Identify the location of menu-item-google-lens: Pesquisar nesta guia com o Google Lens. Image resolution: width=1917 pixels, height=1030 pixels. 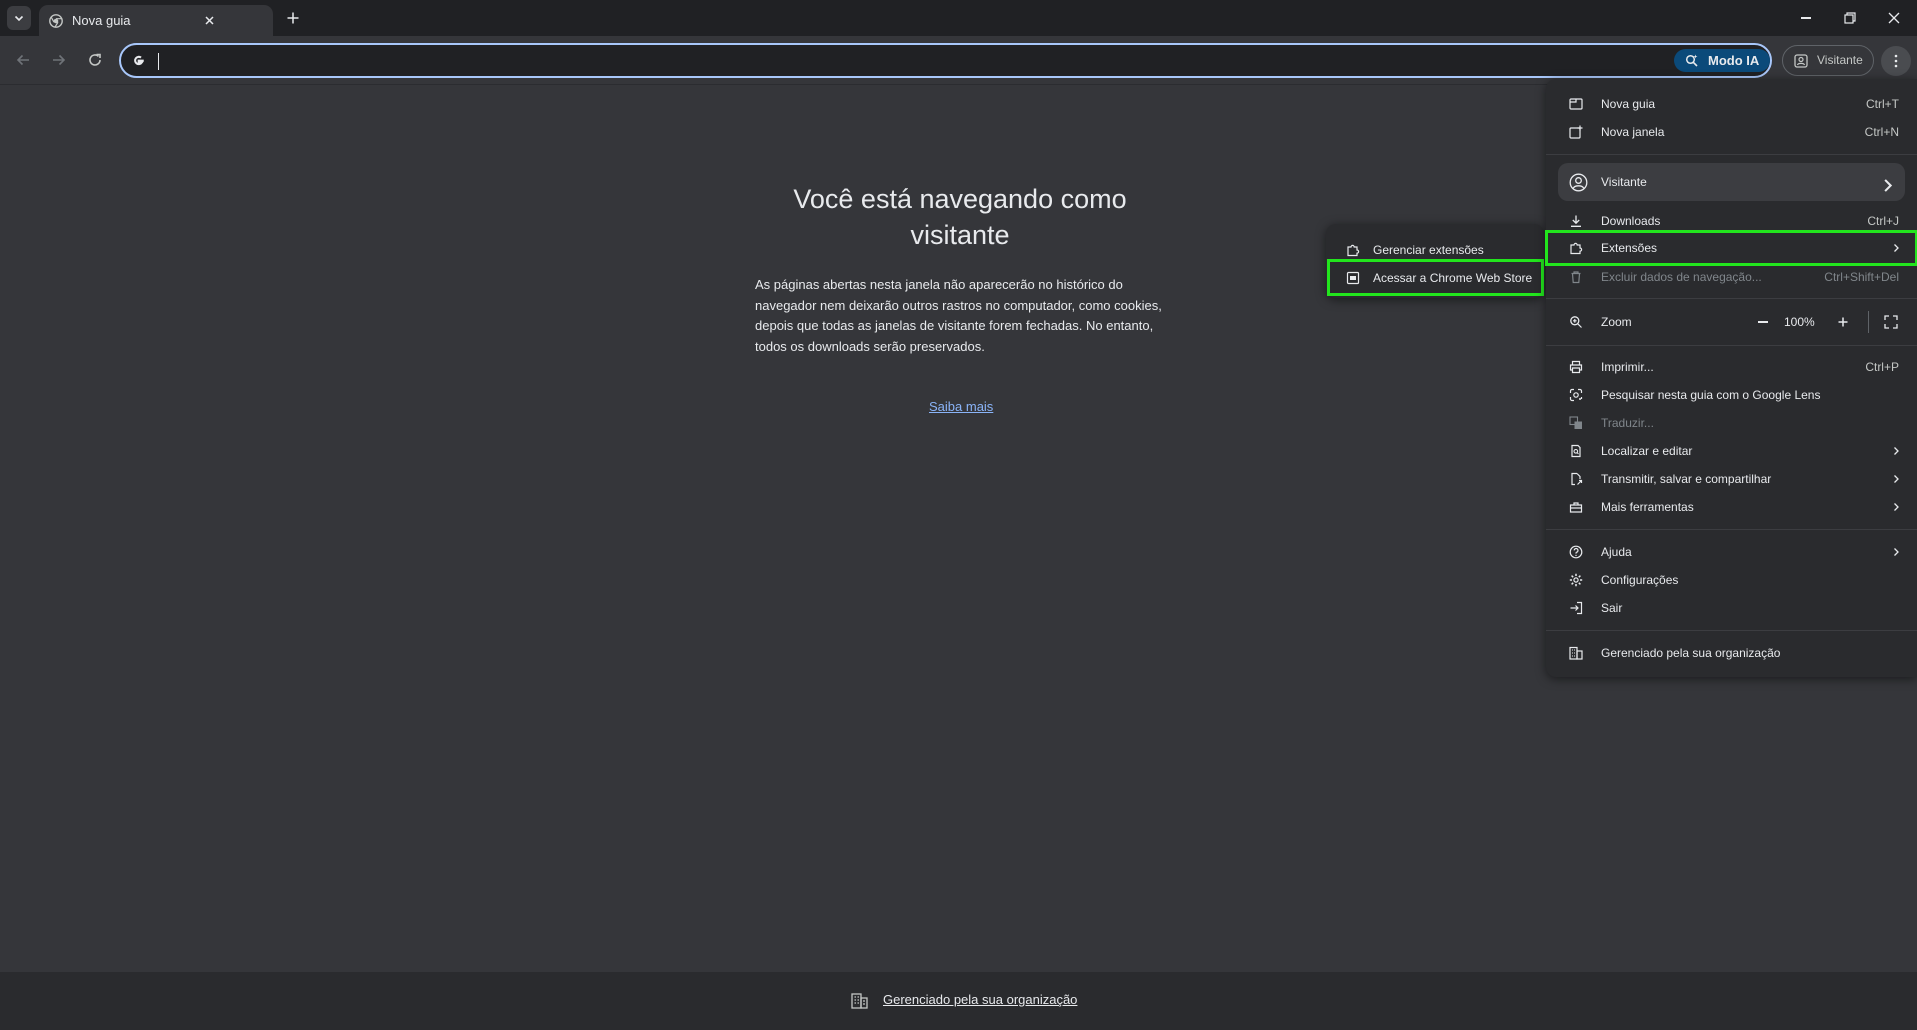
(1731, 395).